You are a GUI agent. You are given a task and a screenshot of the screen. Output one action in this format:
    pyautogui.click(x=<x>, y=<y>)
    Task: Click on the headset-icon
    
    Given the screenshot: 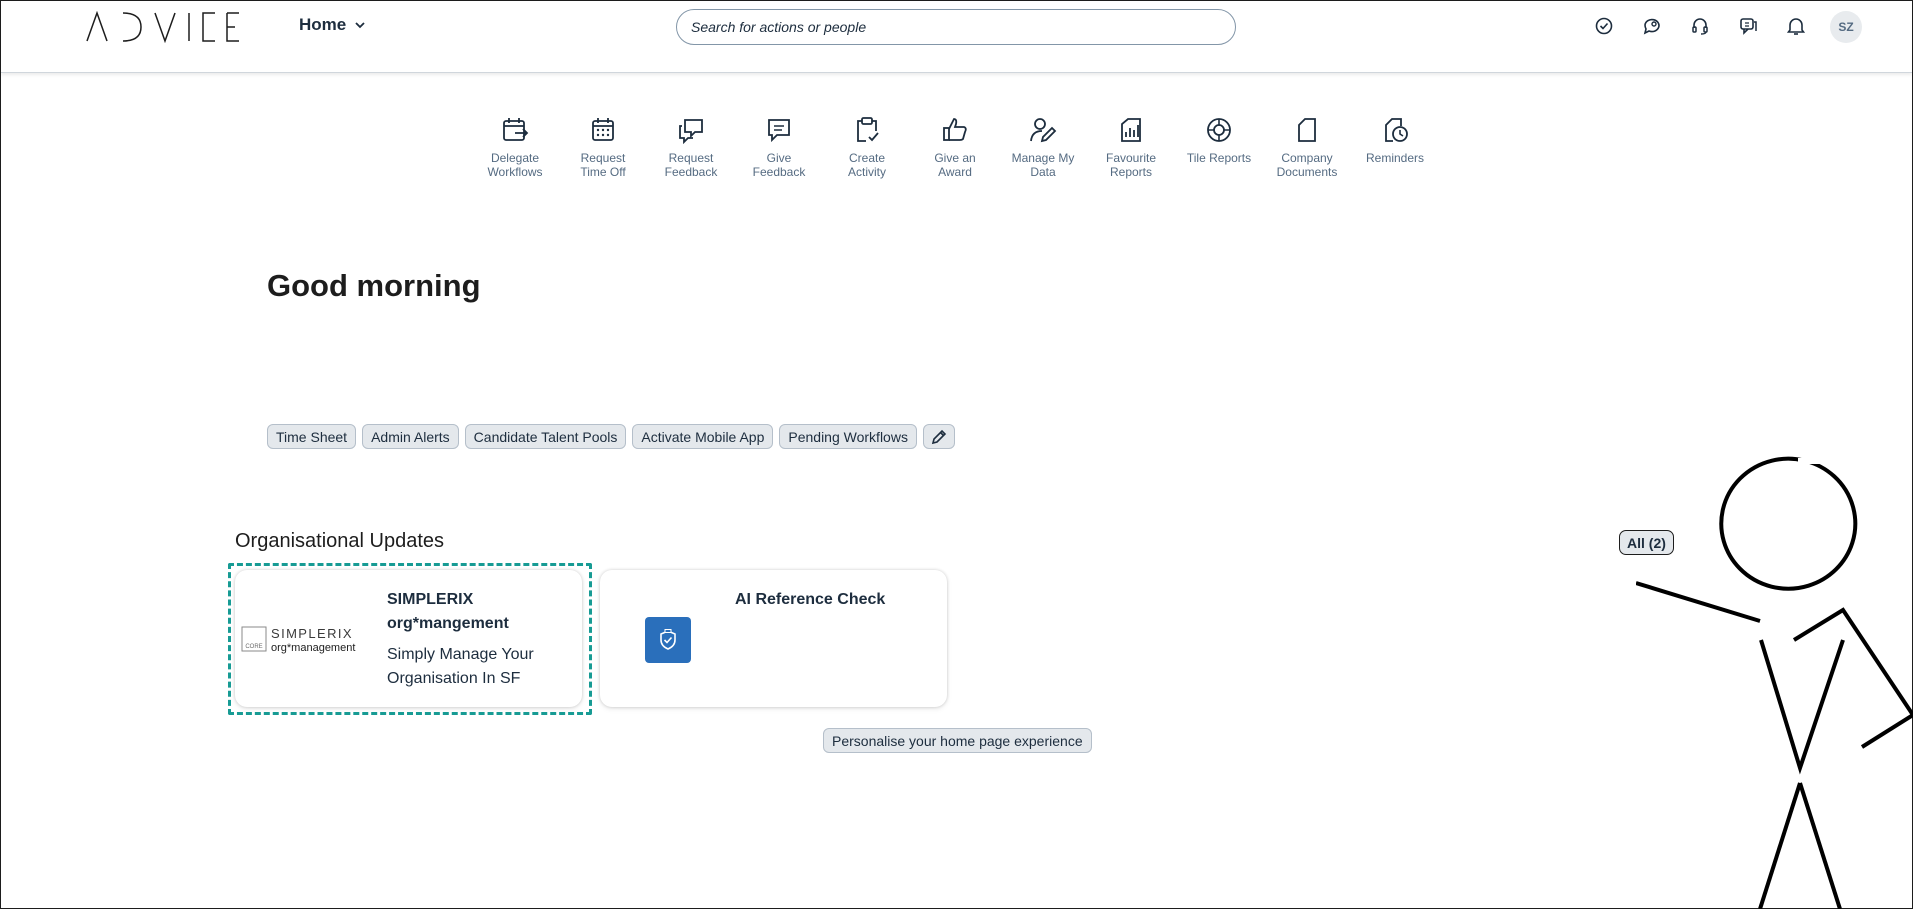 What is the action you would take?
    pyautogui.click(x=1700, y=26)
    